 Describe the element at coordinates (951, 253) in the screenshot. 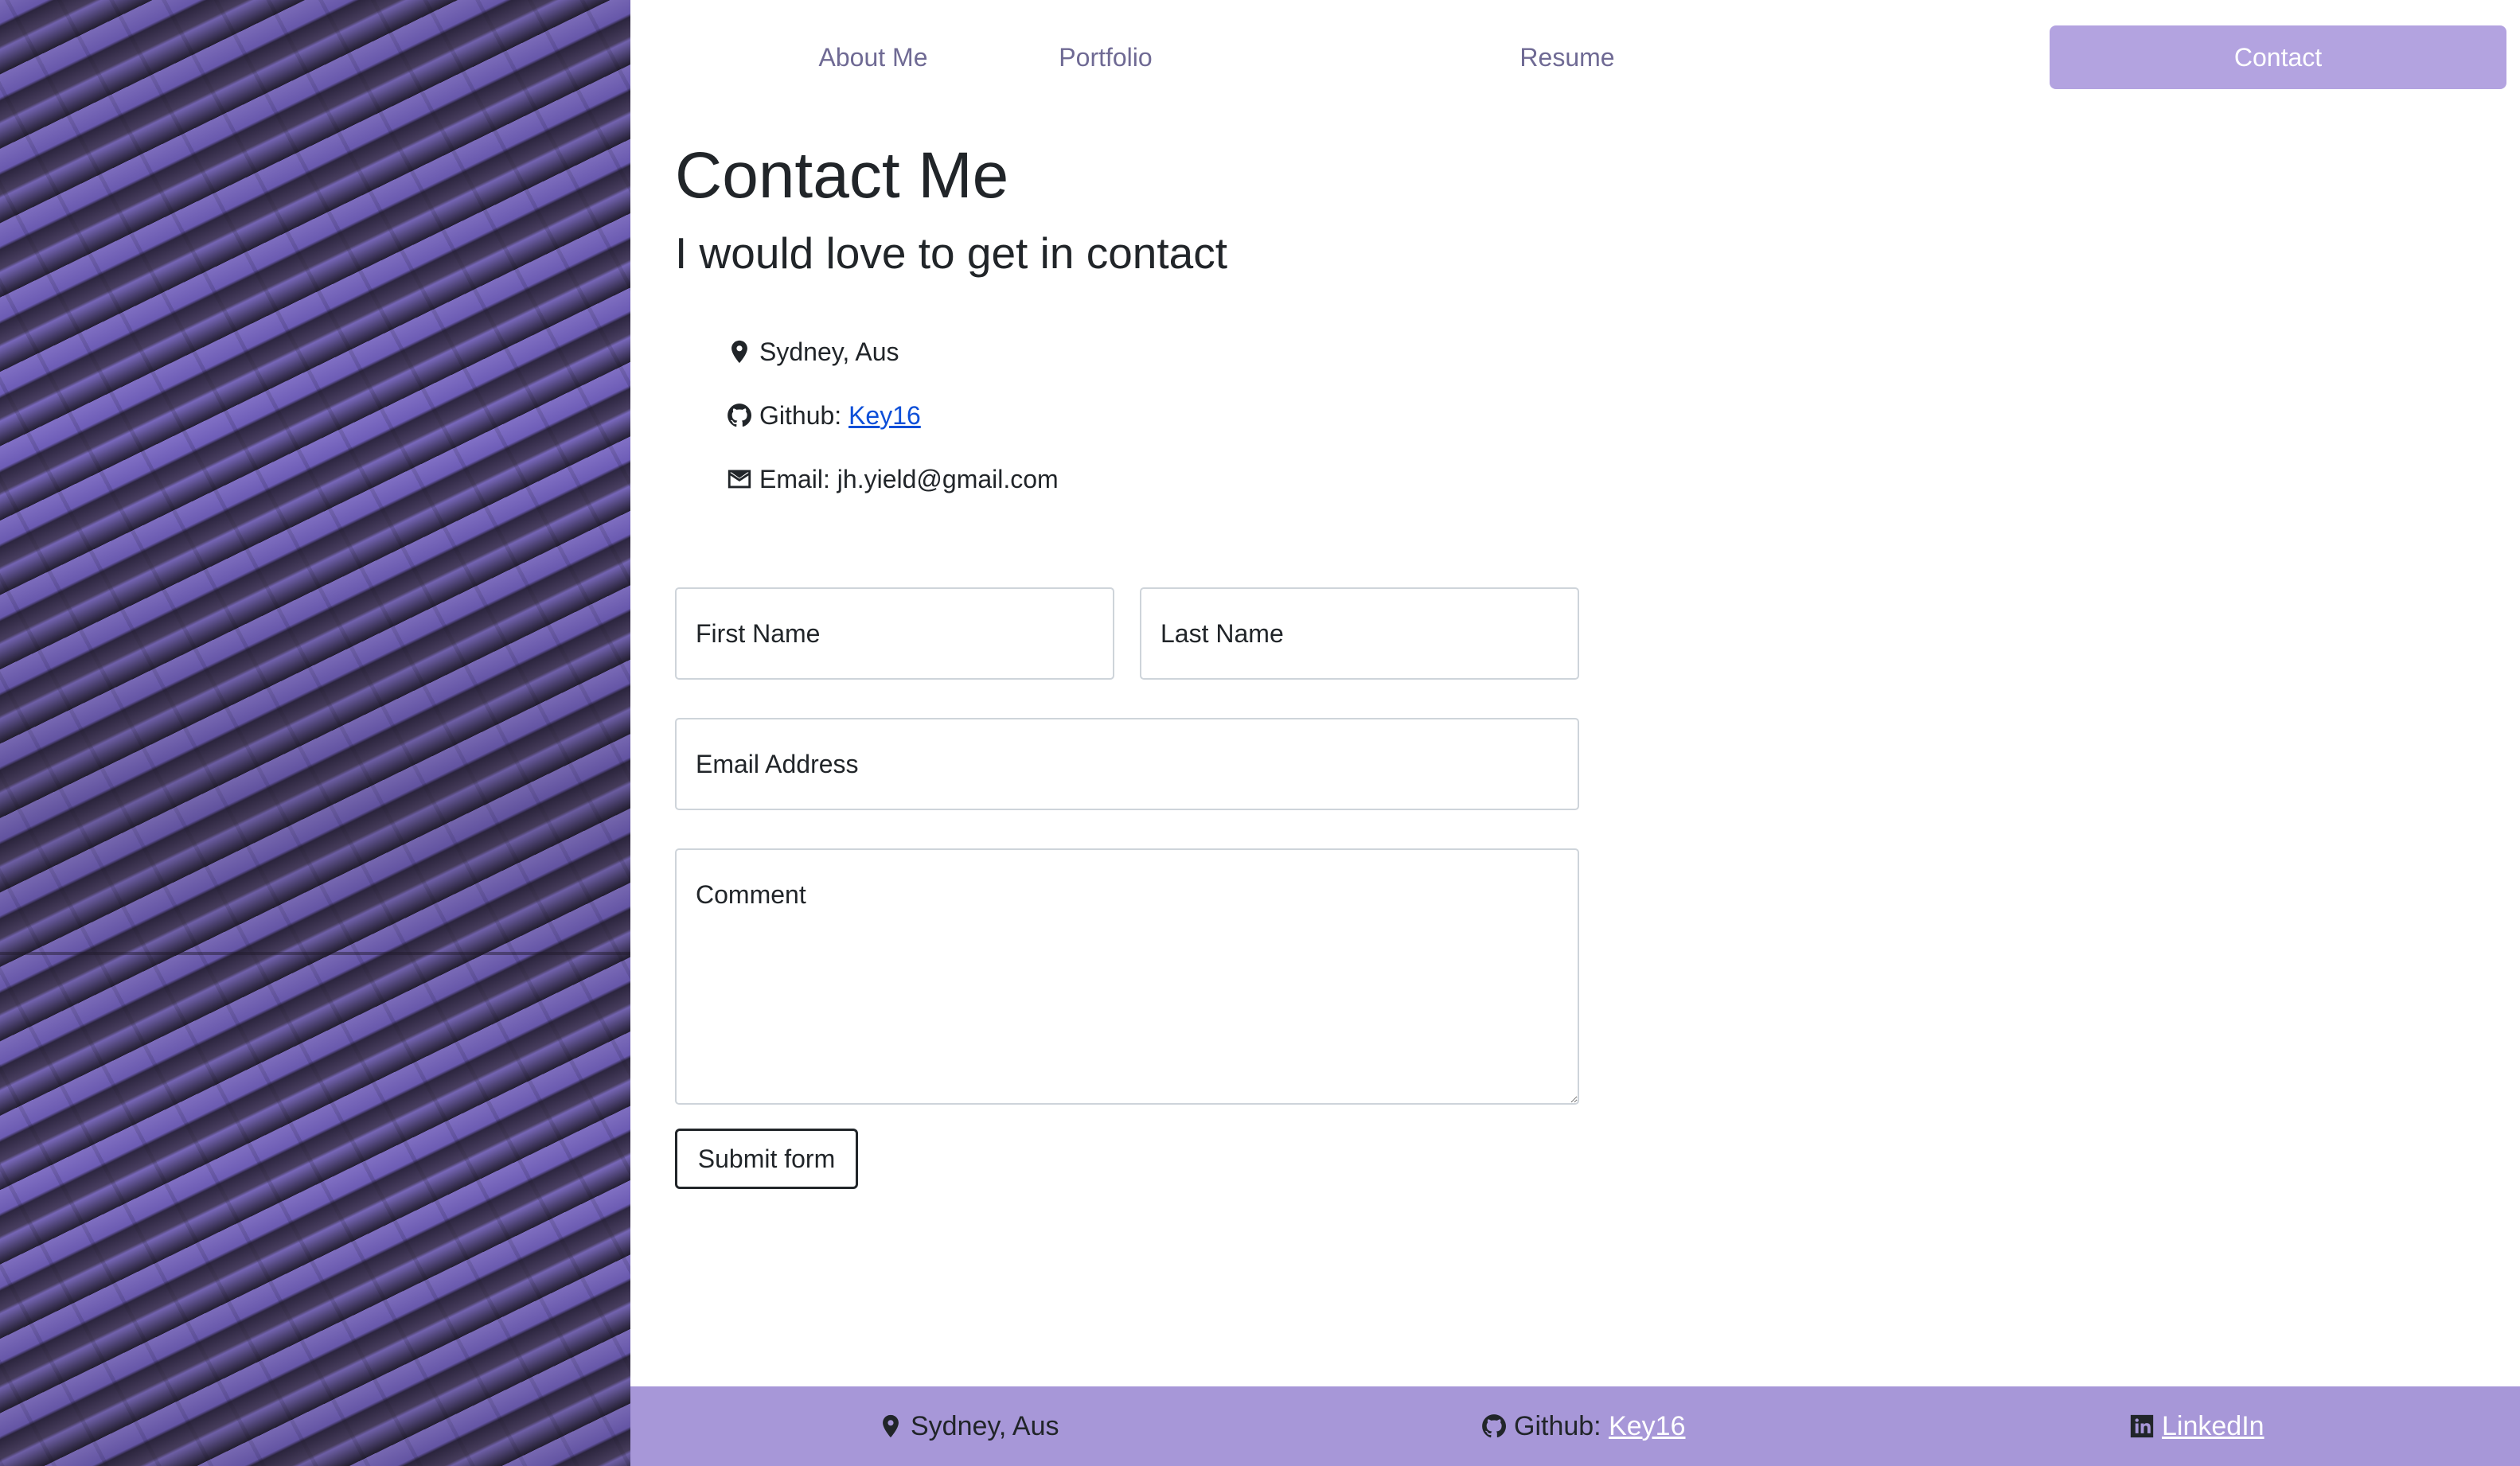

I see `page-subtitle: I would love to get in contact` at that location.